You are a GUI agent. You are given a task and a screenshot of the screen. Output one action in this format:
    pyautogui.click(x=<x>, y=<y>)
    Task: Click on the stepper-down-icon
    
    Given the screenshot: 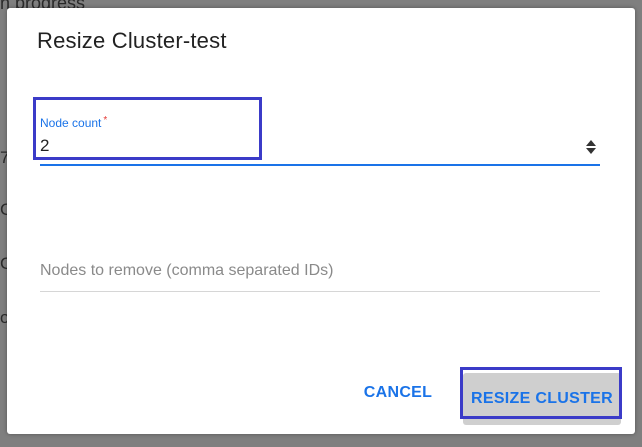 What is the action you would take?
    pyautogui.click(x=591, y=151)
    